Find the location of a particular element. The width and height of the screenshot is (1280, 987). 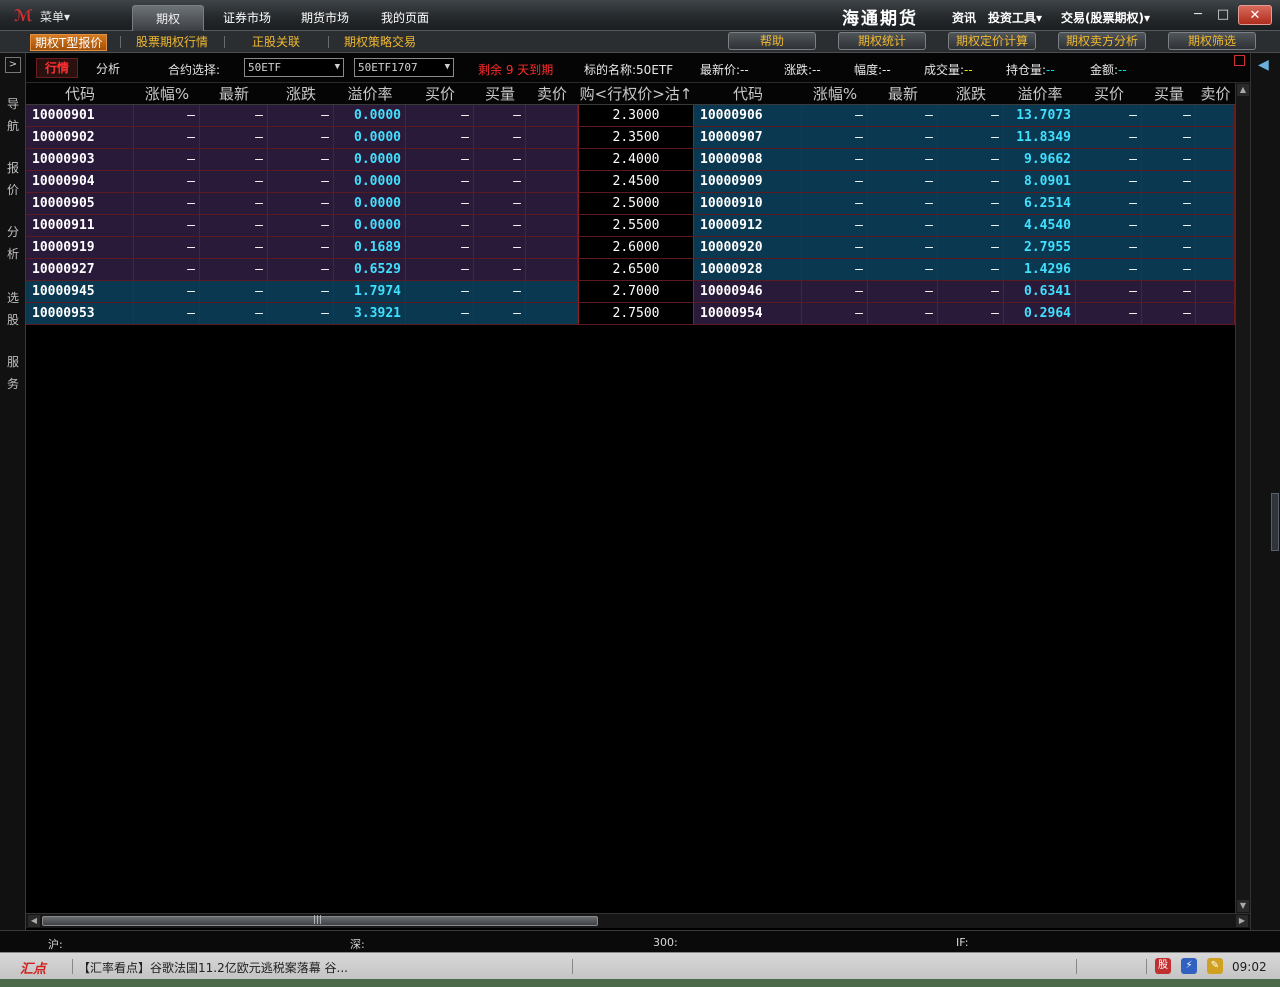

put-premium-rate: 1.4296 is located at coordinates (1040, 270).